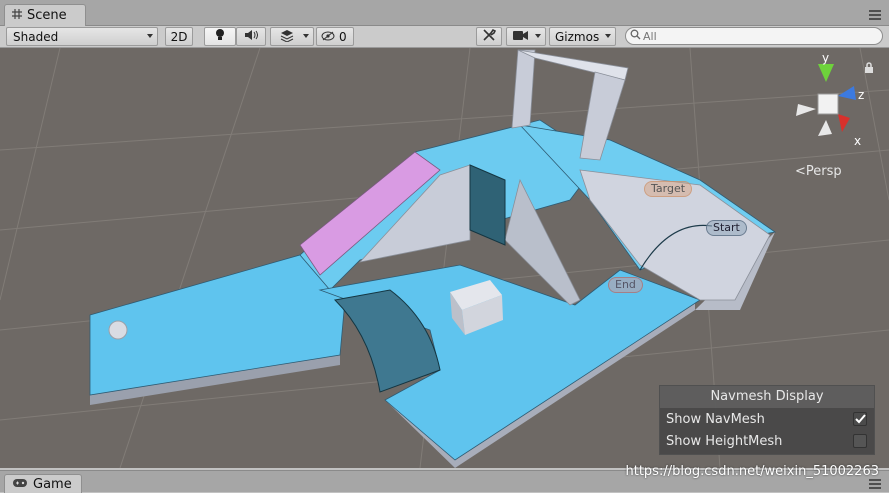  I want to click on end-marker-label: End, so click(625, 285).